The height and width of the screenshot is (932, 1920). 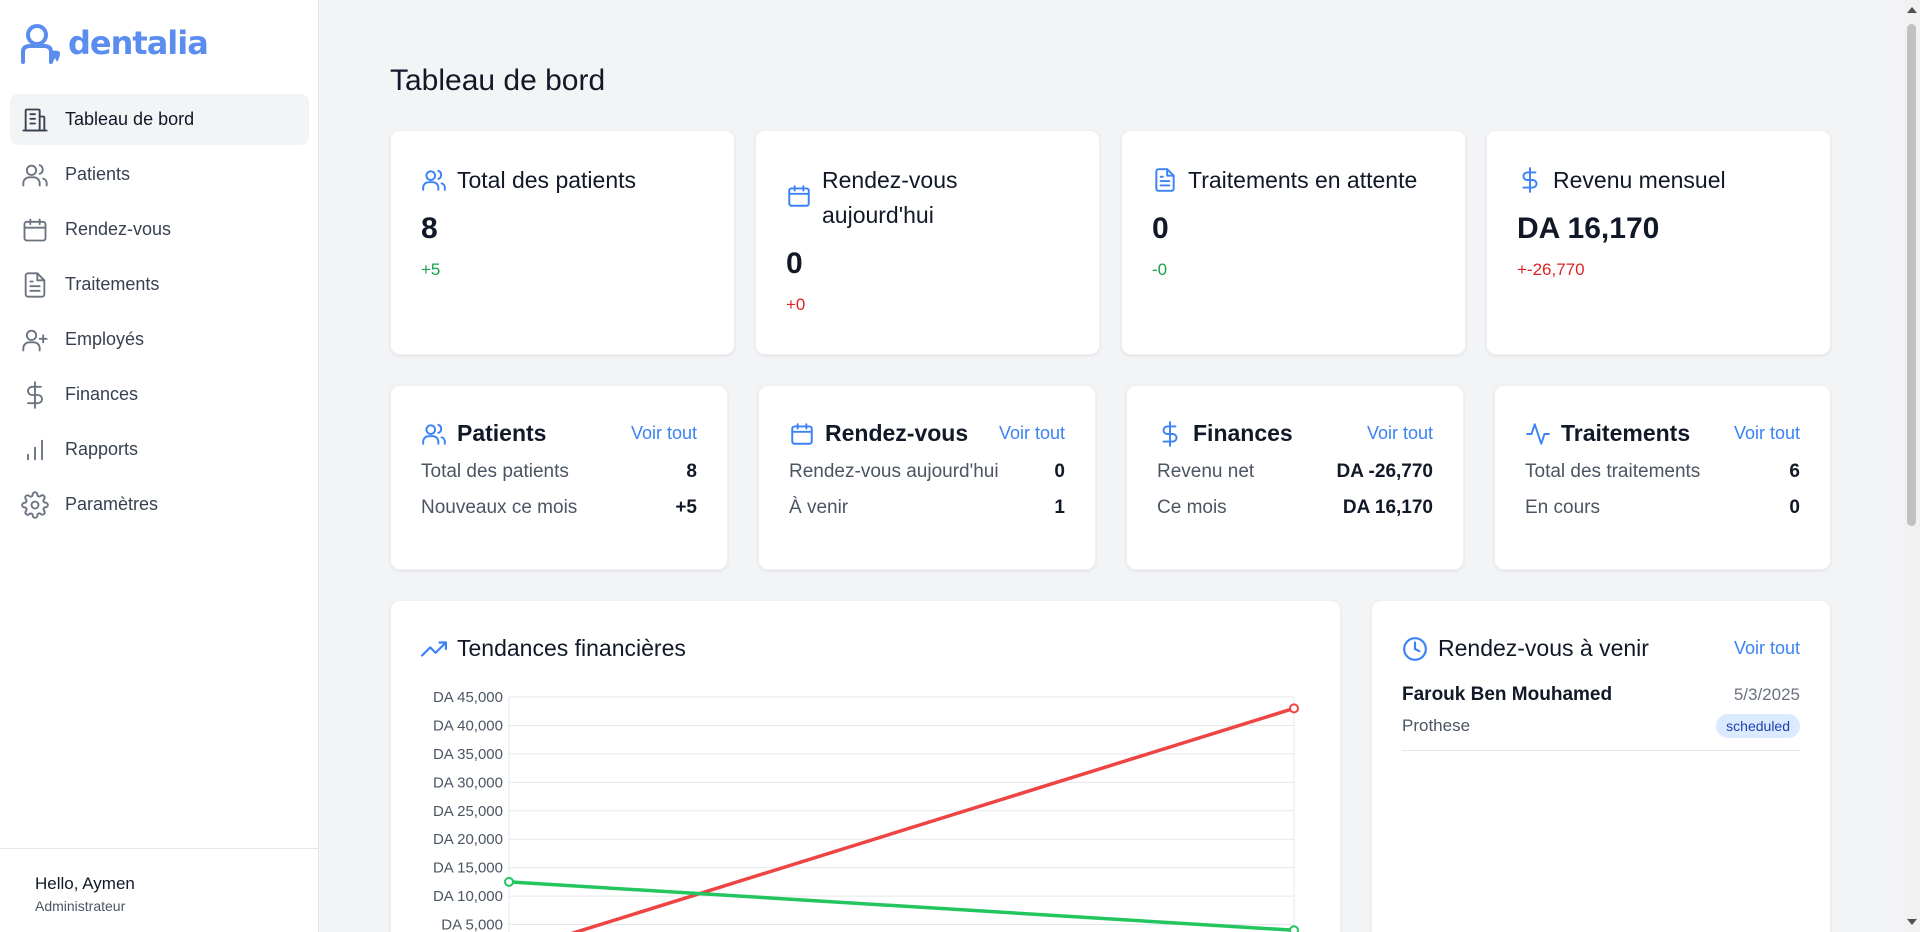 I want to click on stat-change: +0, so click(x=796, y=304).